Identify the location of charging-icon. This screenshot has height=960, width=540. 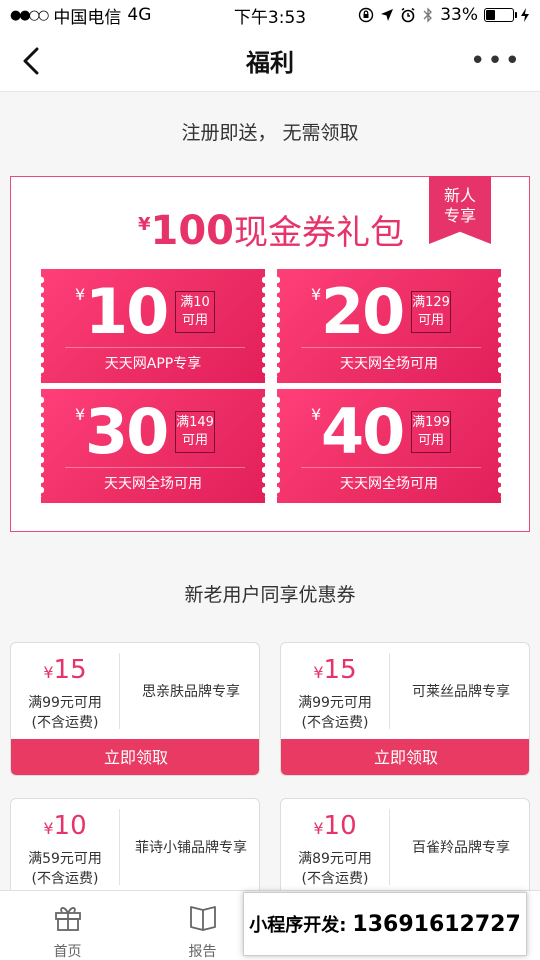
(525, 15).